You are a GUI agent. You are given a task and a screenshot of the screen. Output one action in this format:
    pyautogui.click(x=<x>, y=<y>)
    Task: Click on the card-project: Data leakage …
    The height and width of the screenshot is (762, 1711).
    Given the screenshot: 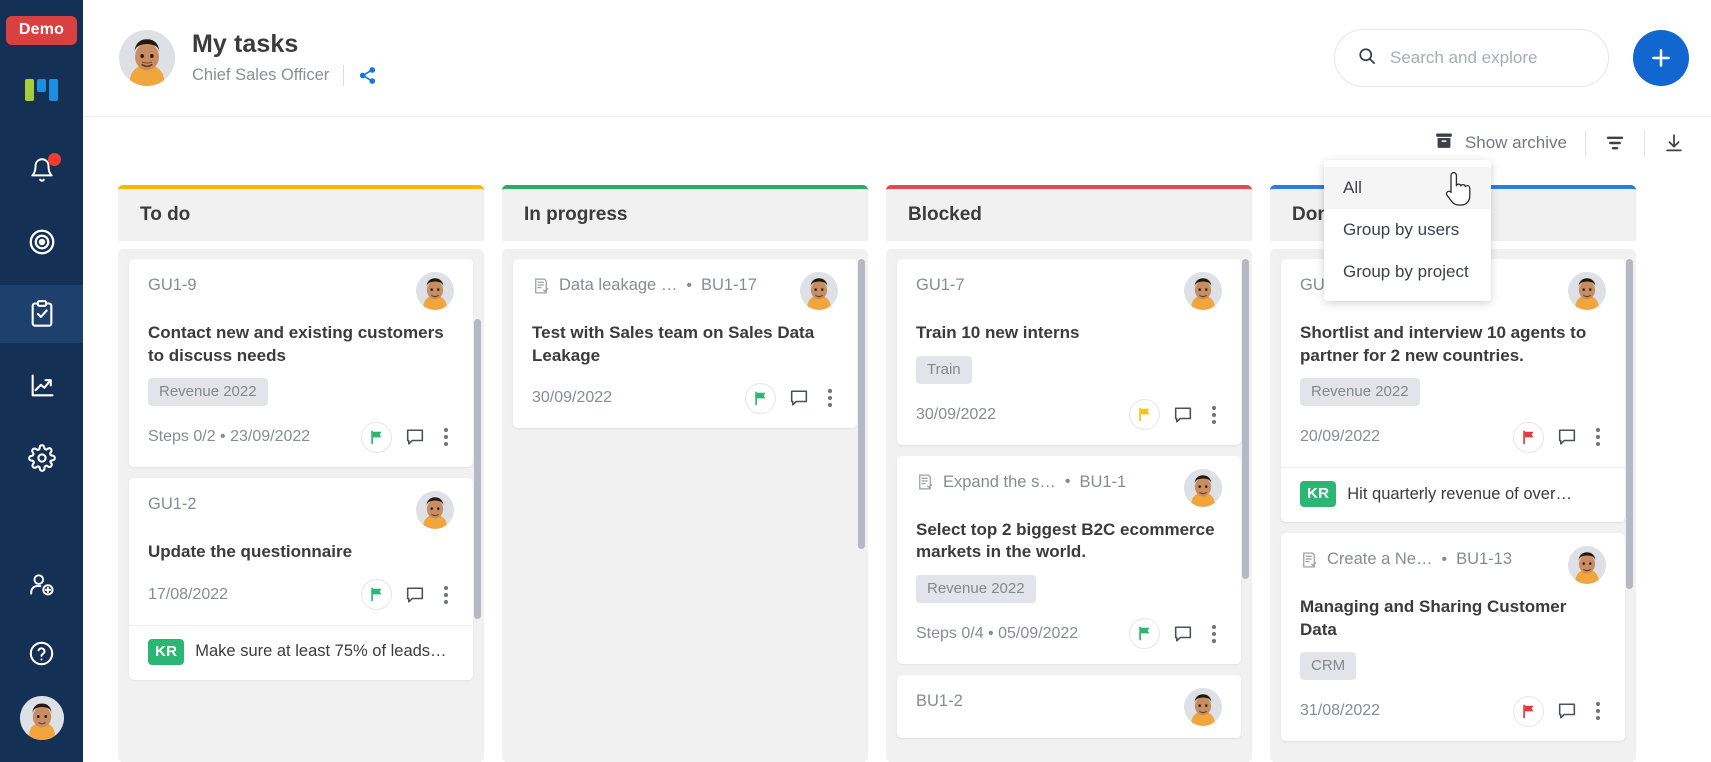 What is the action you would take?
    pyautogui.click(x=618, y=285)
    